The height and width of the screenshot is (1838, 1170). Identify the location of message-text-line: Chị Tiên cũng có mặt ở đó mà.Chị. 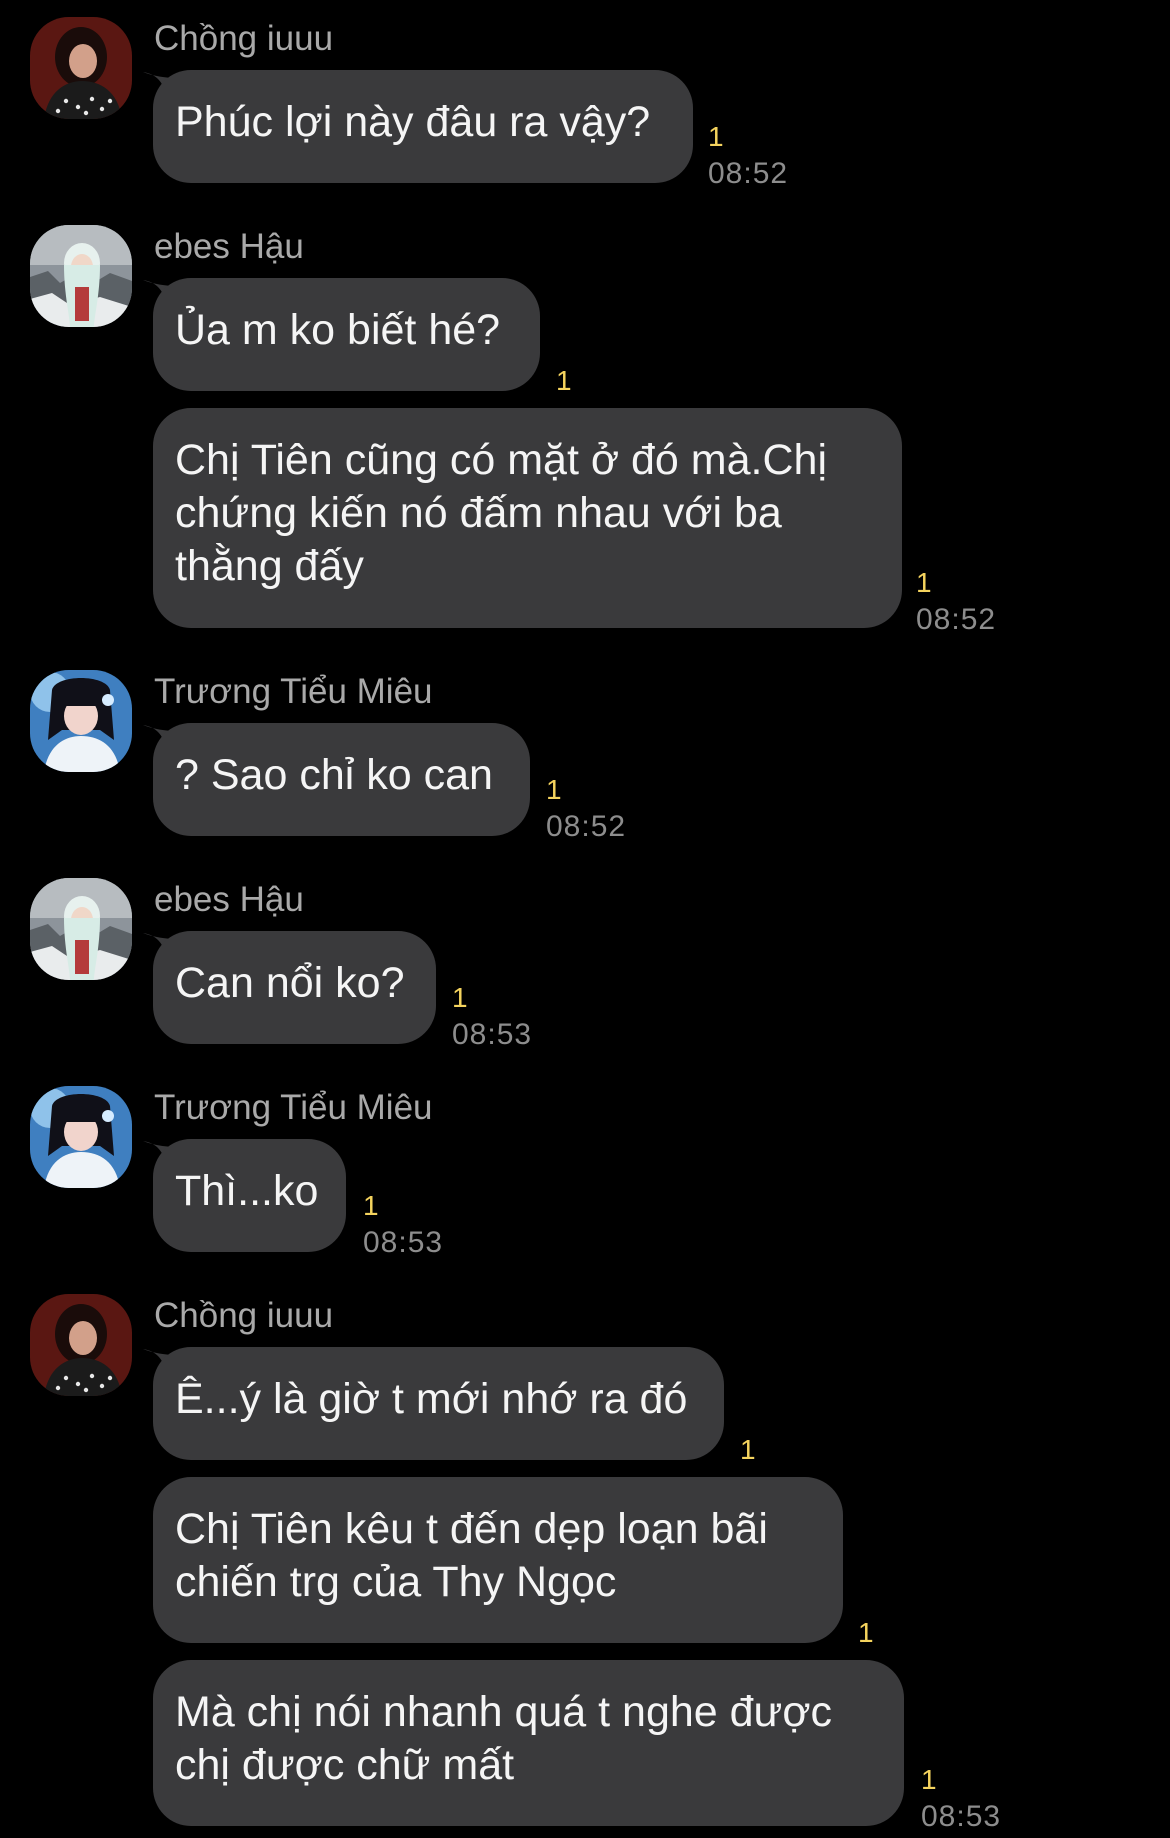
(501, 460).